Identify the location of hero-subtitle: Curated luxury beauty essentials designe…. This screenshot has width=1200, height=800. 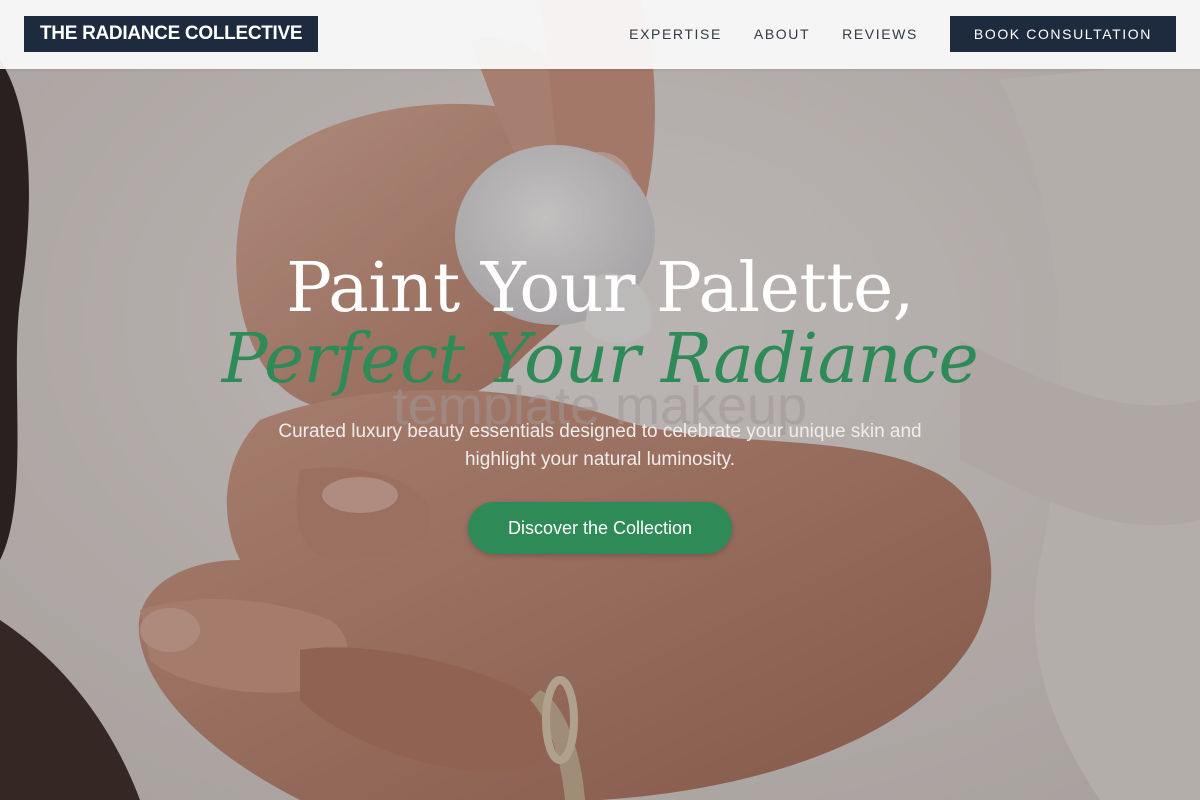
(600, 445).